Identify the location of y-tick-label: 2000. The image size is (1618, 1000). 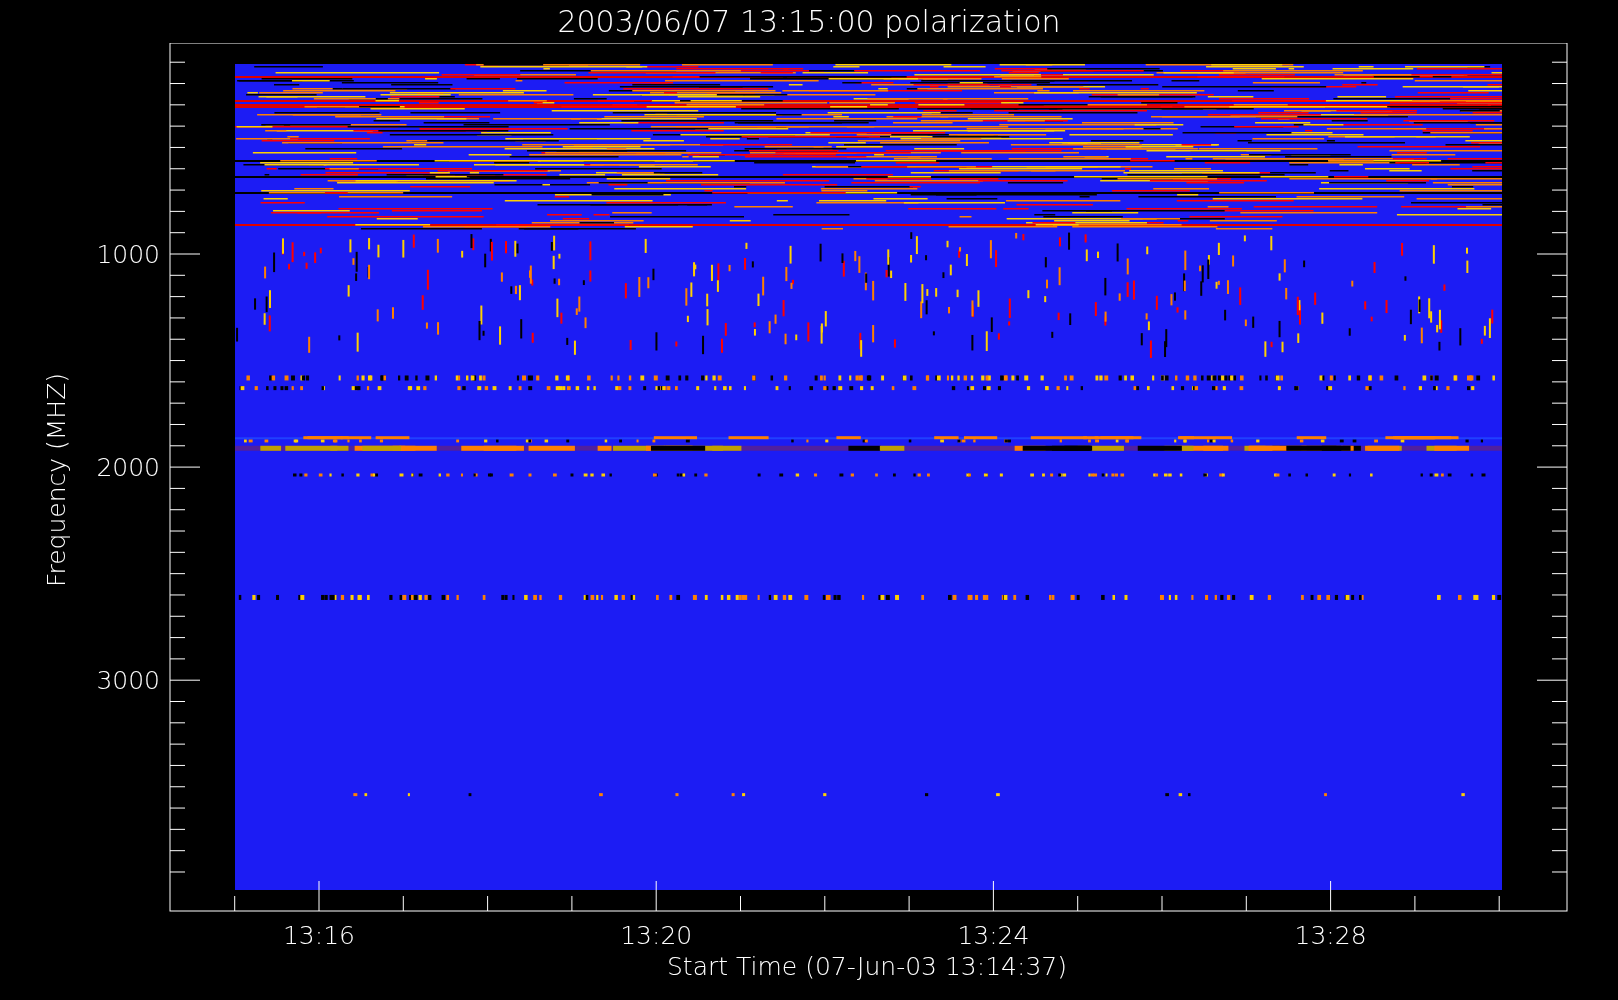
(128, 468).